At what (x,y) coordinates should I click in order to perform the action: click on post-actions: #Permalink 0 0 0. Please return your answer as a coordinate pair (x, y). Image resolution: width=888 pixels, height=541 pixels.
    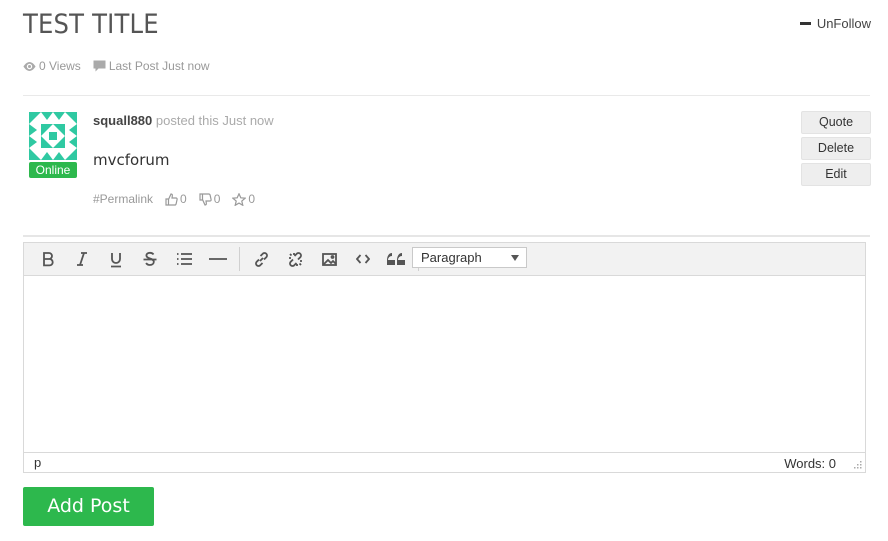
    Looking at the image, I should click on (174, 199).